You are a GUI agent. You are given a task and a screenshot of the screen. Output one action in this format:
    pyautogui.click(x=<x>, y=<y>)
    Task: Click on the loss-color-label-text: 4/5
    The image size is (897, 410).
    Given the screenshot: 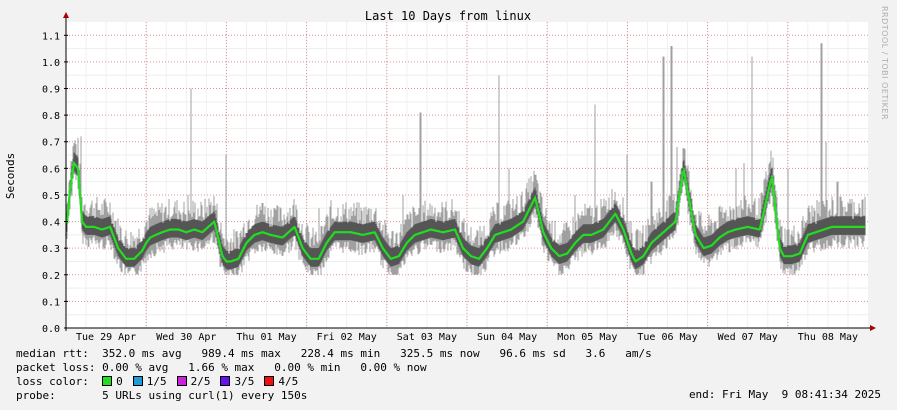 What is the action you would take?
    pyautogui.click(x=288, y=381)
    